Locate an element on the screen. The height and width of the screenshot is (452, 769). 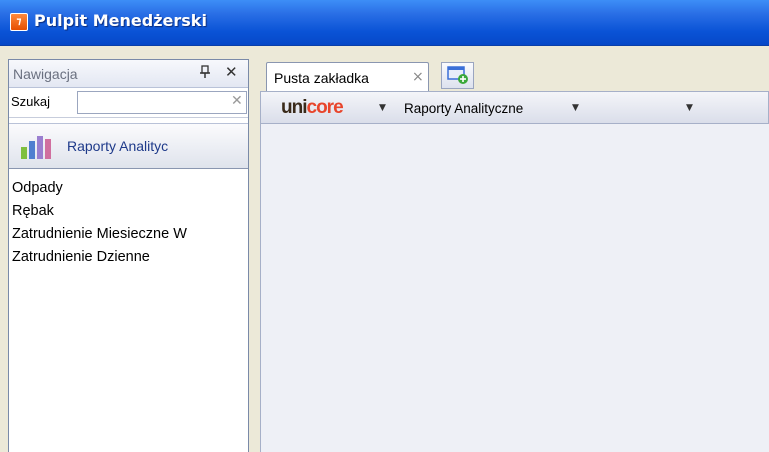
bar-chart-icon is located at coordinates (36, 147).